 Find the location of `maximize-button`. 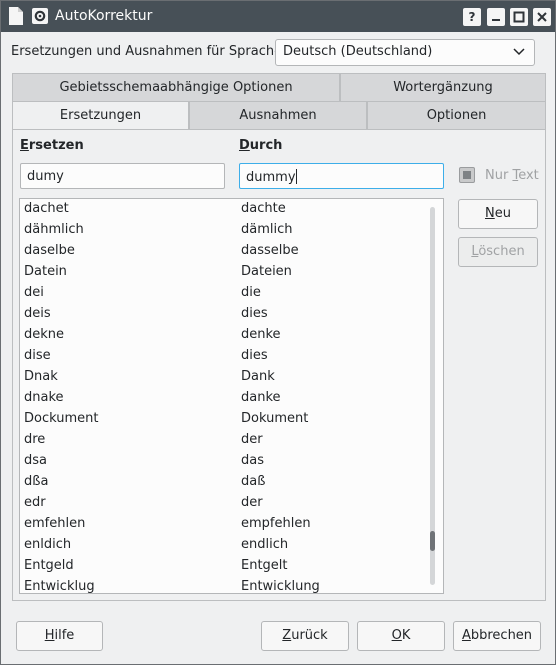

maximize-button is located at coordinates (519, 17).